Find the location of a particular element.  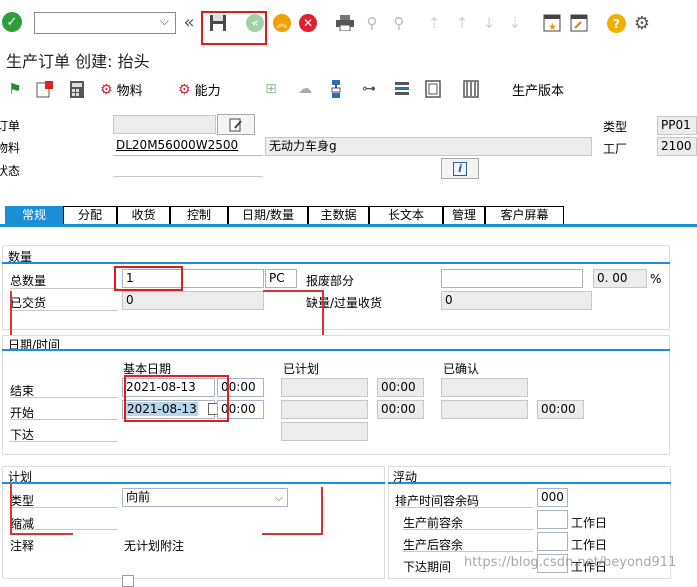

cancel-icon: ✕ is located at coordinates (308, 23).